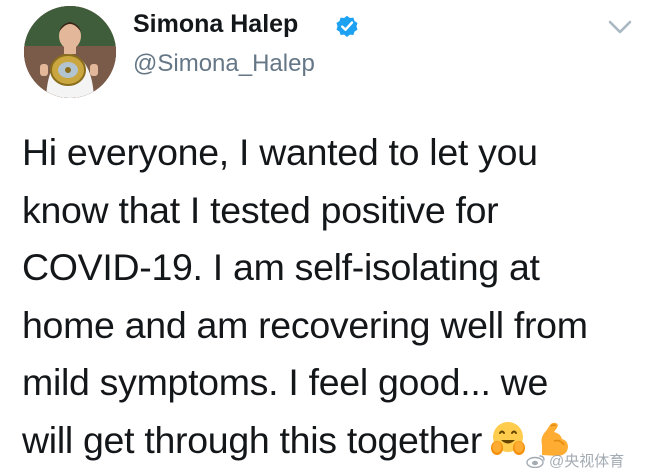  What do you see at coordinates (620, 27) in the screenshot?
I see `chevron-down-icon` at bounding box center [620, 27].